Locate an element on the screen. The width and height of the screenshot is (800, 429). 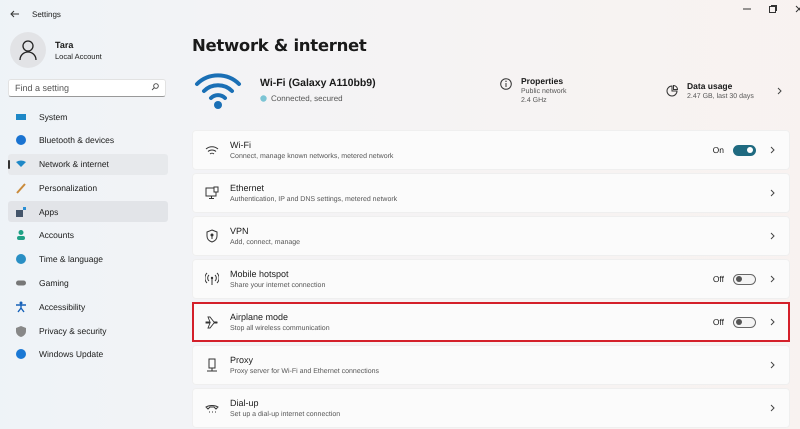
window-title: Settings is located at coordinates (46, 14).